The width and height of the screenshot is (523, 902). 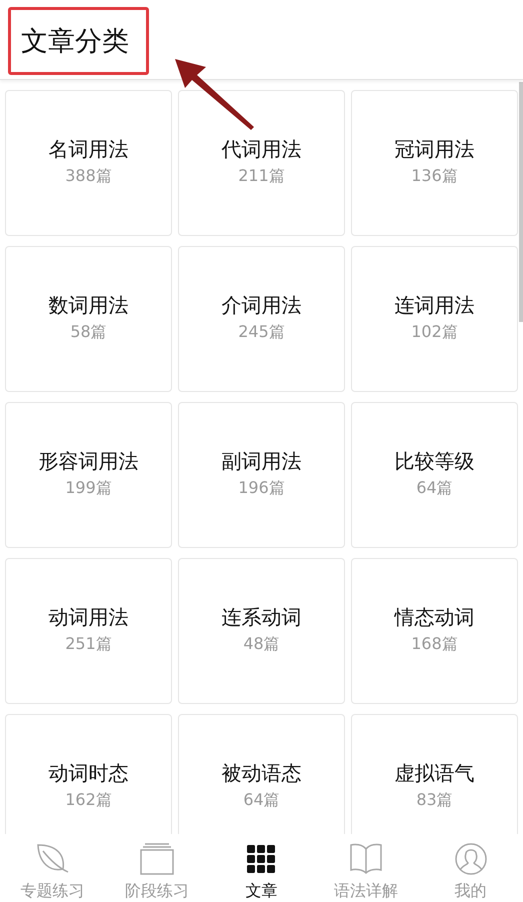 I want to click on category-card: 动词时态 162篇, so click(x=88, y=774).